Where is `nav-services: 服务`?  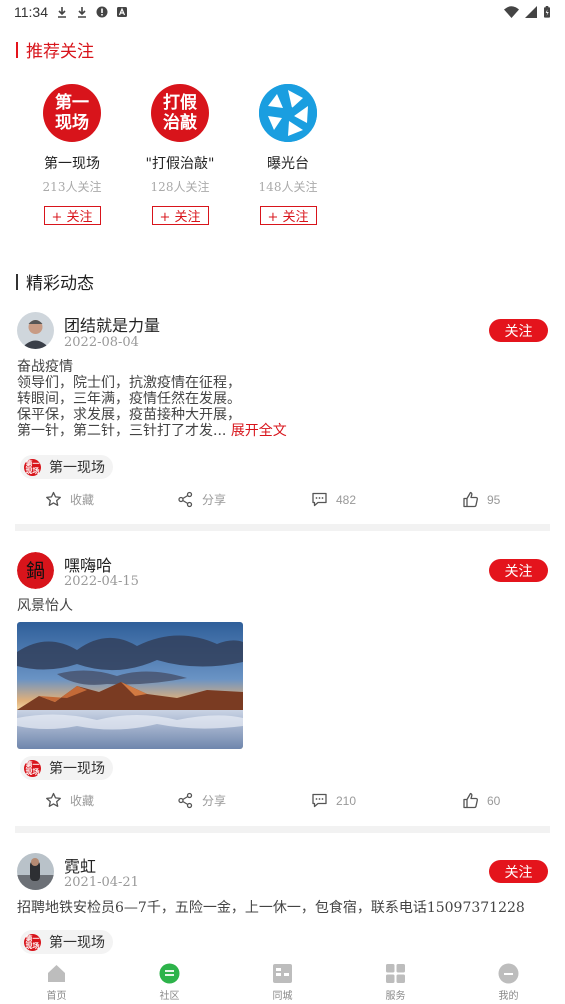 nav-services: 服务 is located at coordinates (395, 981).